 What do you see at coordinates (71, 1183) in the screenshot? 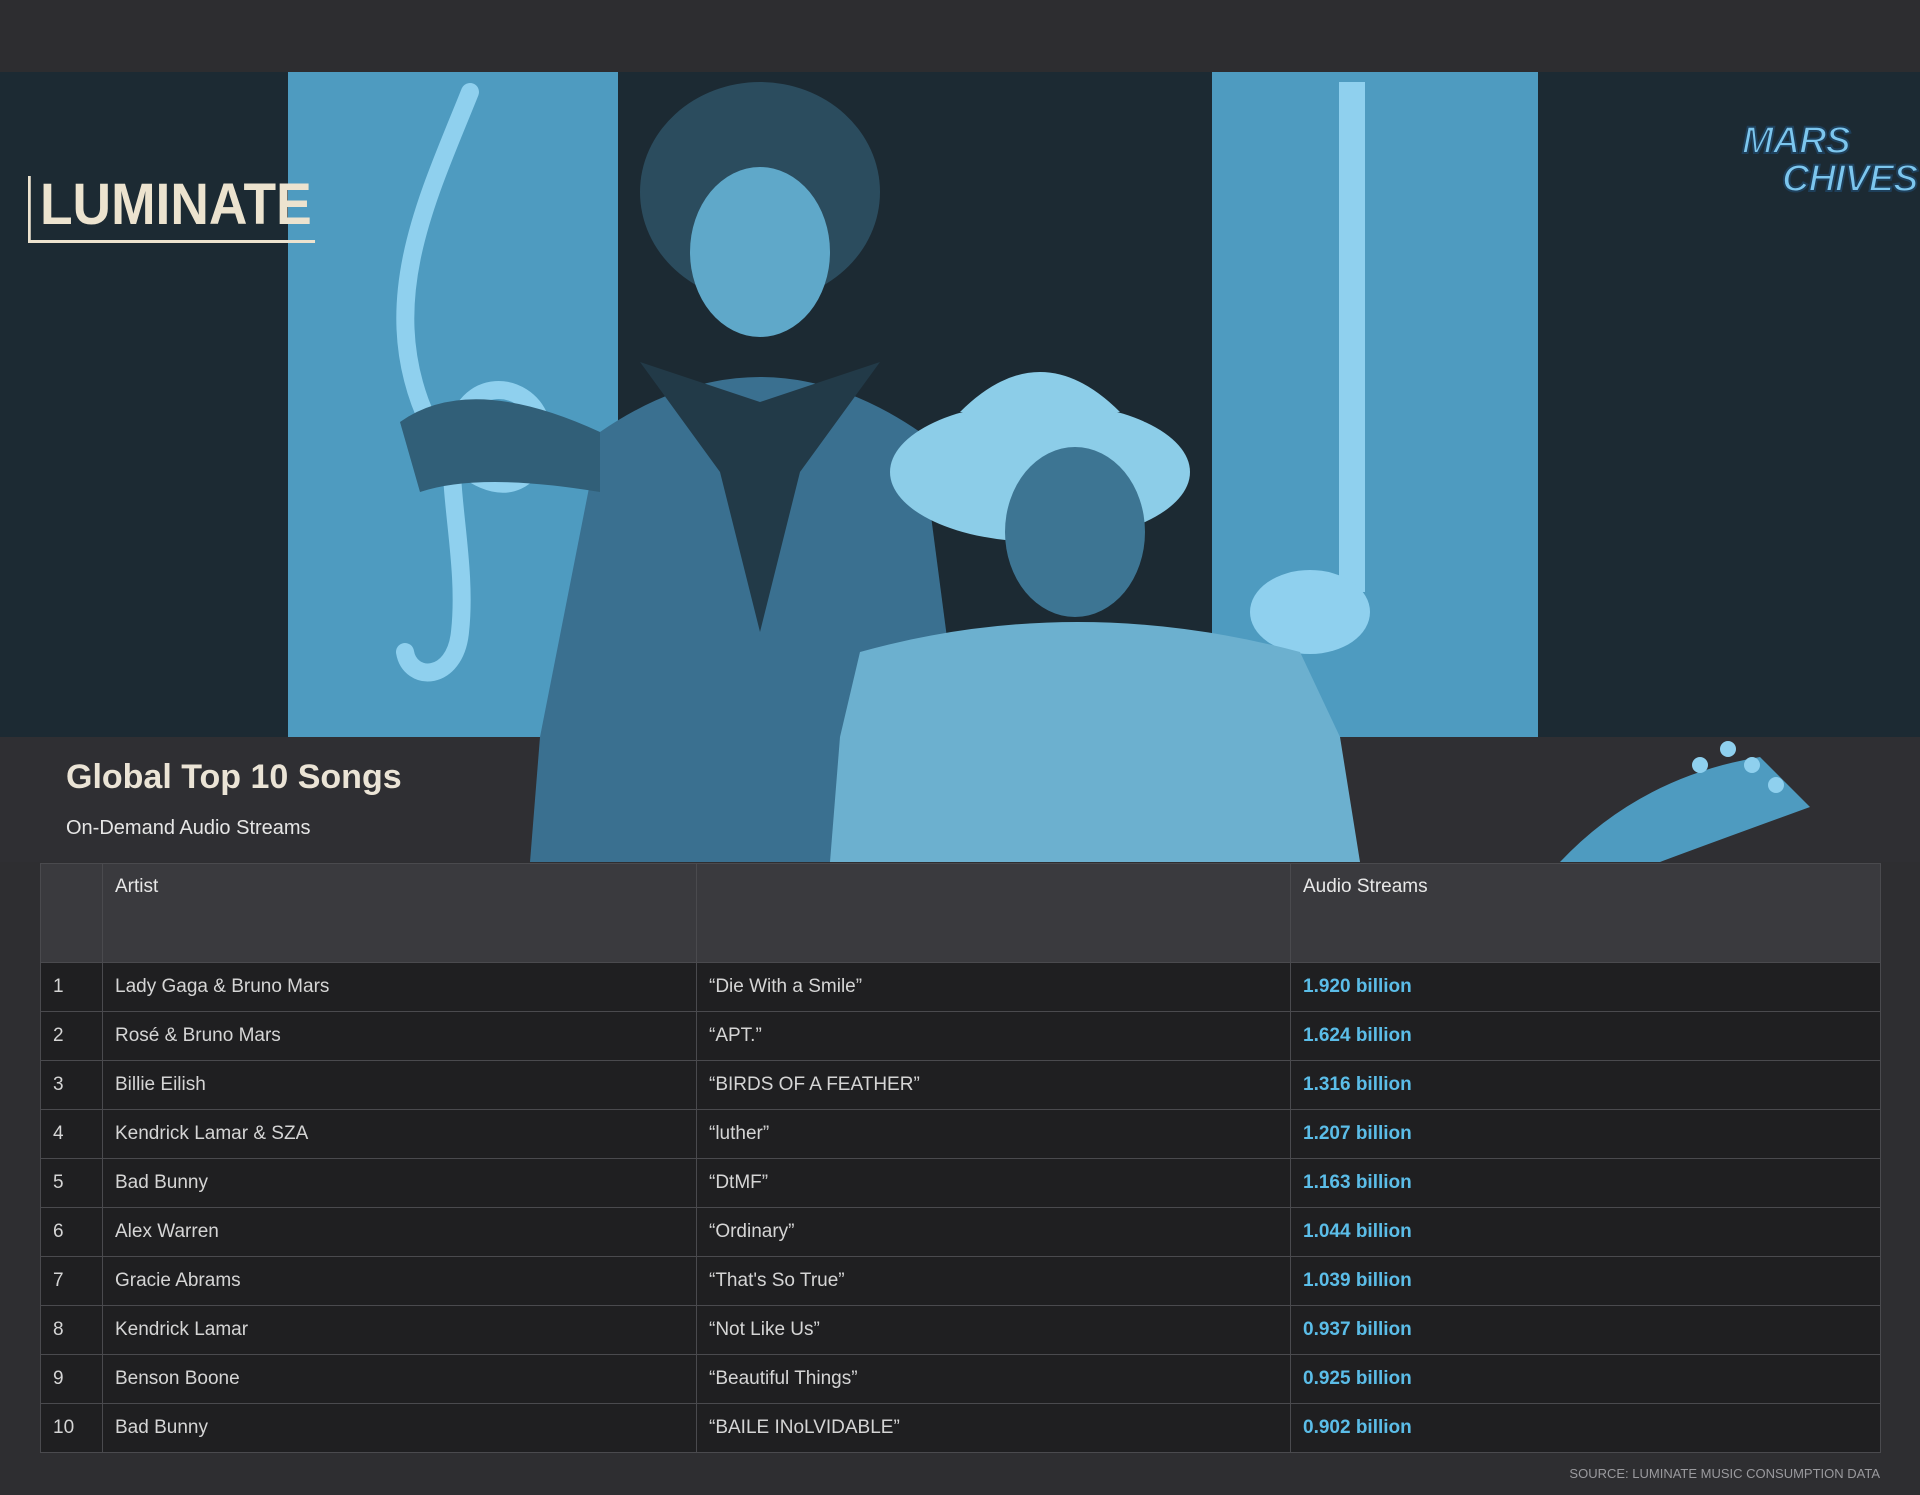
I see `row-rank: 5` at bounding box center [71, 1183].